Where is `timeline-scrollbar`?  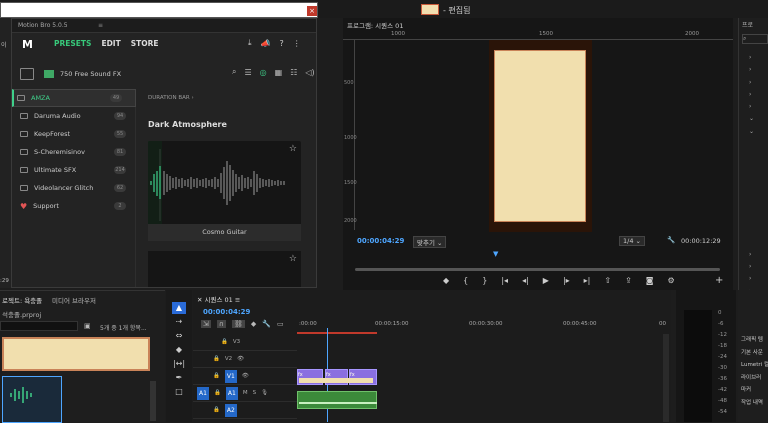 timeline-scrollbar is located at coordinates (666, 378).